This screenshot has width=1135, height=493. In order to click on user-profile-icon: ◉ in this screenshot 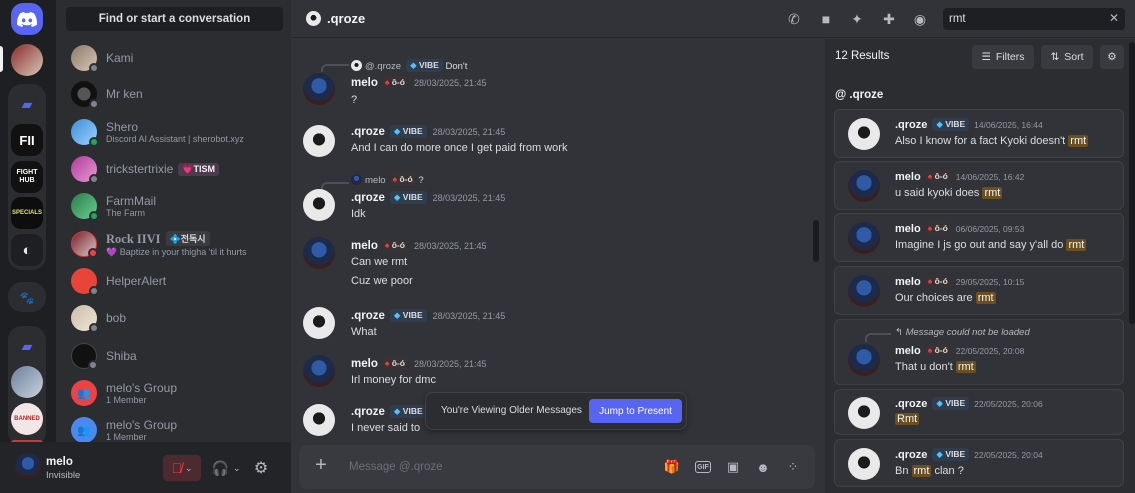, I will do `click(920, 19)`.